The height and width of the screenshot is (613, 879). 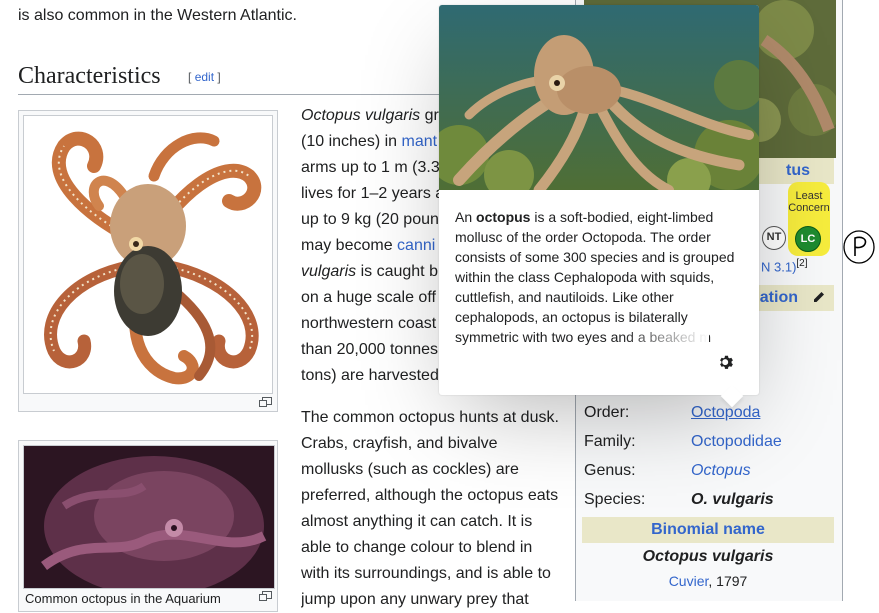 I want to click on octopus-illustration-thumb, so click(x=148, y=261).